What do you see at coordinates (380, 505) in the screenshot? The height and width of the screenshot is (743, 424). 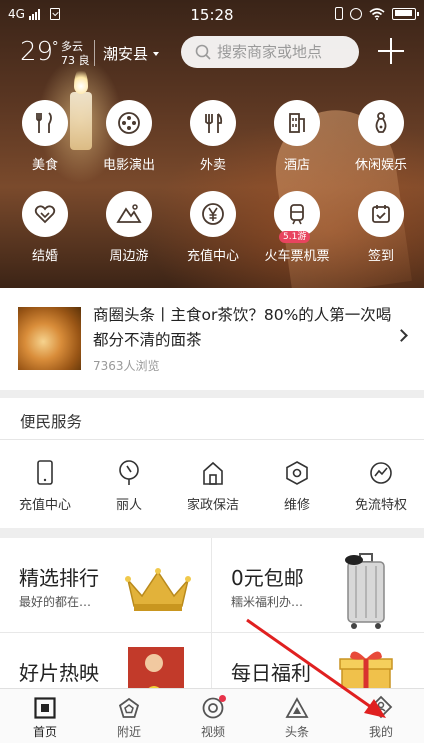 I see `service-label: 免流特权` at bounding box center [380, 505].